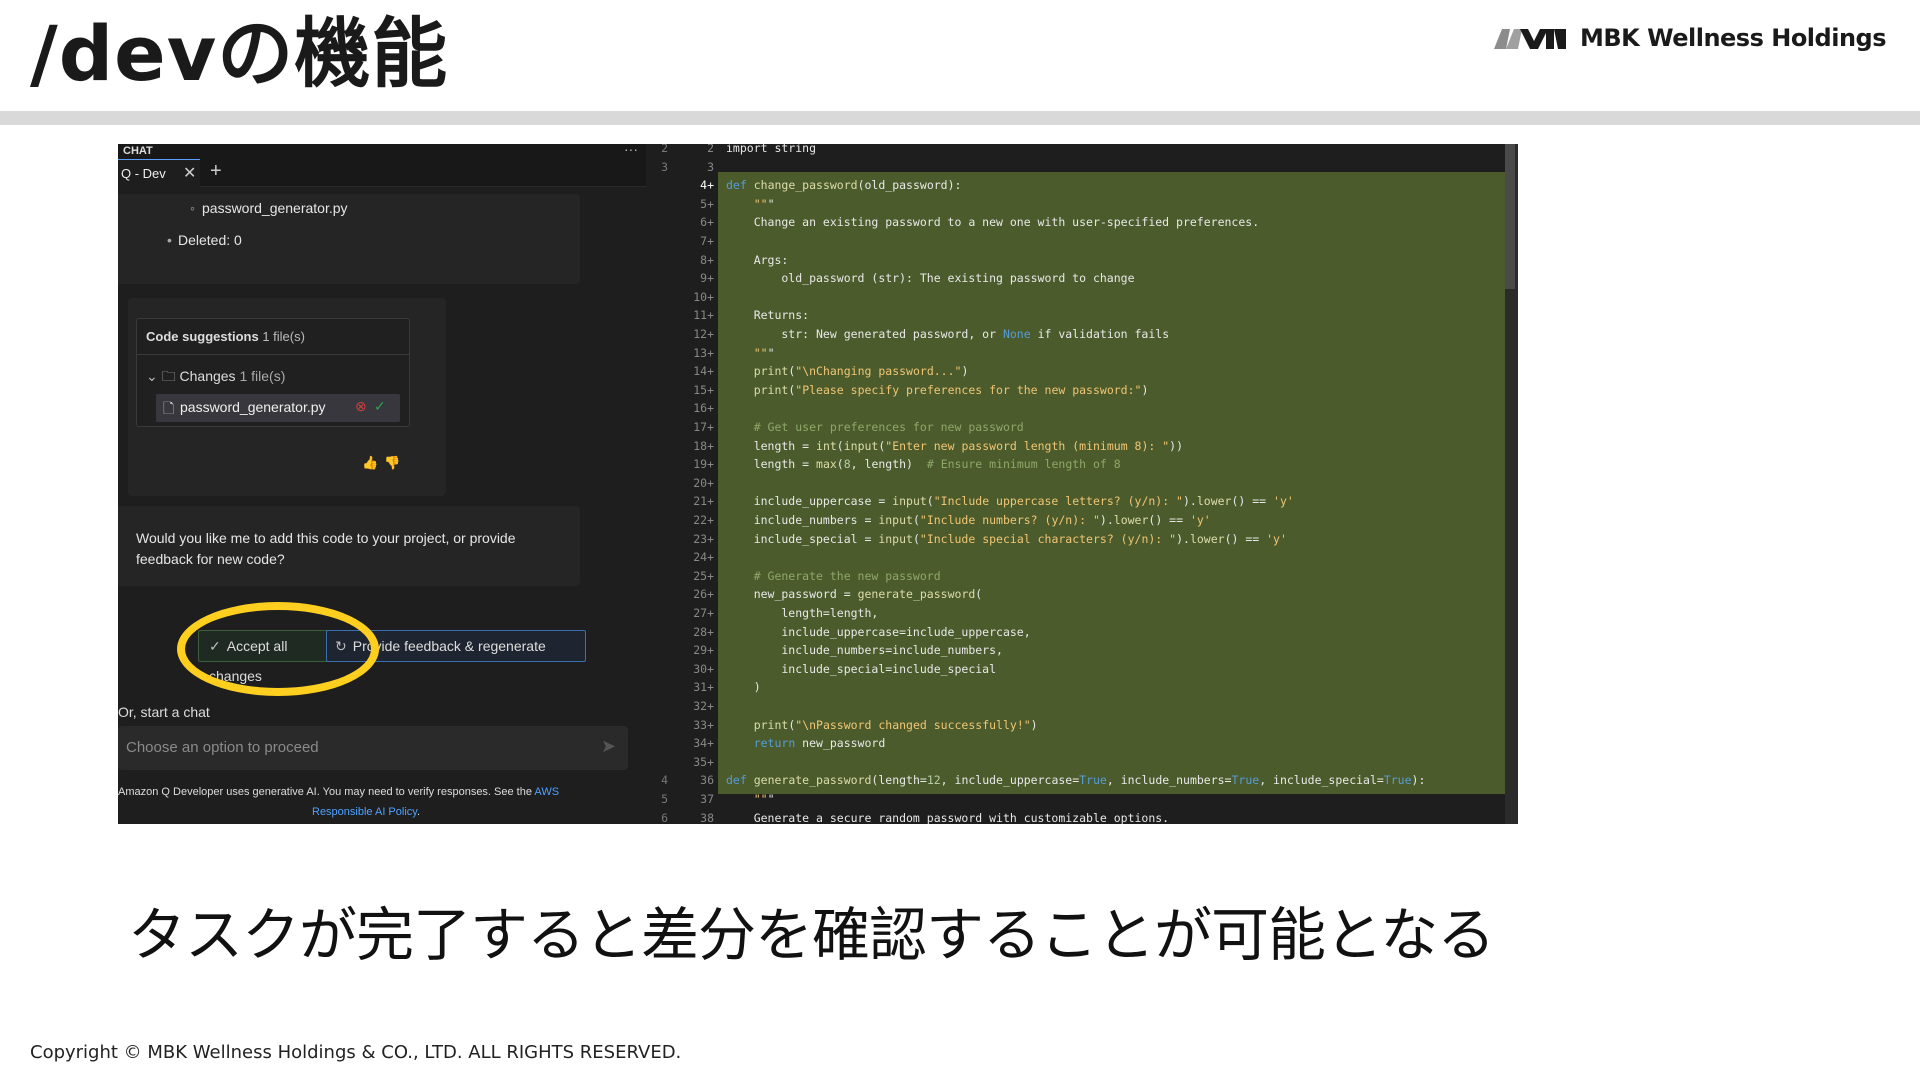  Describe the element at coordinates (703, 687) in the screenshot. I see `new-line-number: 31+` at that location.